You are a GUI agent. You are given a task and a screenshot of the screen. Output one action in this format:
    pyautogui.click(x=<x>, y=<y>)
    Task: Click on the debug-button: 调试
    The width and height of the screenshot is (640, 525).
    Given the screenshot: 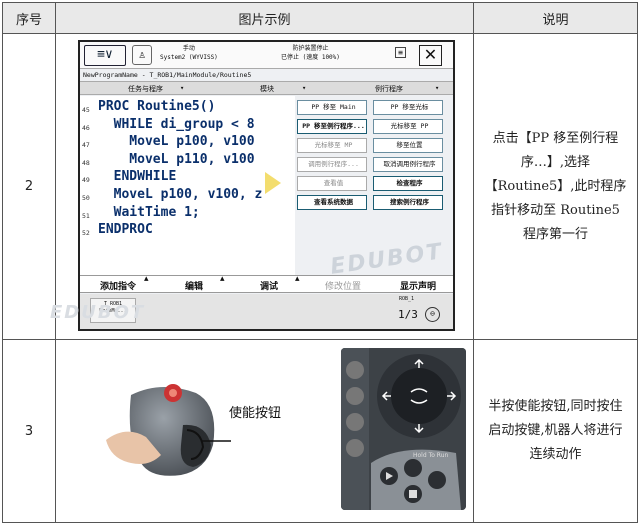 What is the action you would take?
    pyautogui.click(x=269, y=285)
    